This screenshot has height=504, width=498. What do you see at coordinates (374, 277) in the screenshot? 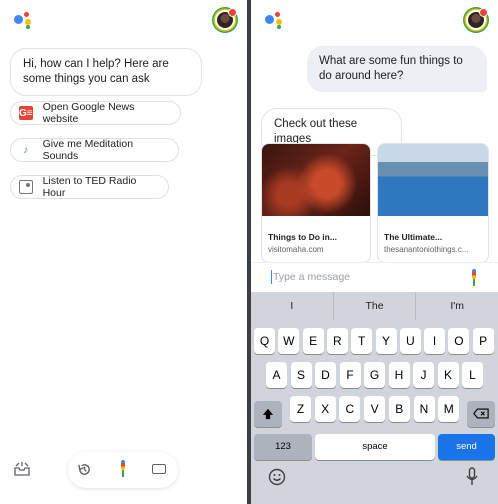
I see `message-input: Type a message` at bounding box center [374, 277].